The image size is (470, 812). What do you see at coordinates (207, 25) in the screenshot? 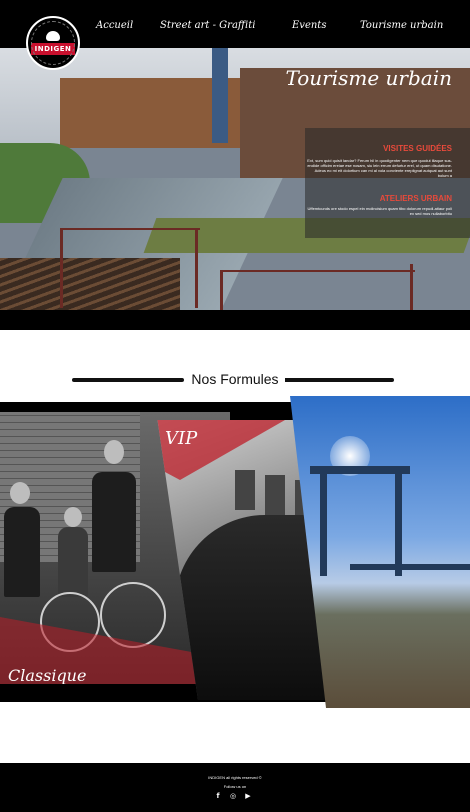
I see `nav-item-street-art: Street art - Graffiti` at bounding box center [207, 25].